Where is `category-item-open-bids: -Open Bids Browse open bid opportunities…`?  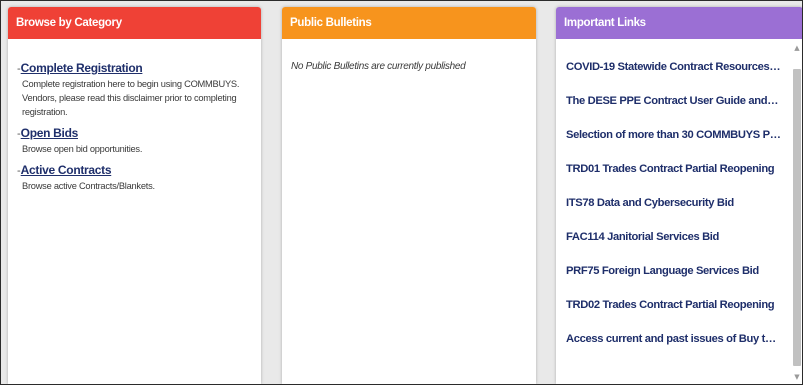 category-item-open-bids: -Open Bids Browse open bid opportunities… is located at coordinates (135, 141).